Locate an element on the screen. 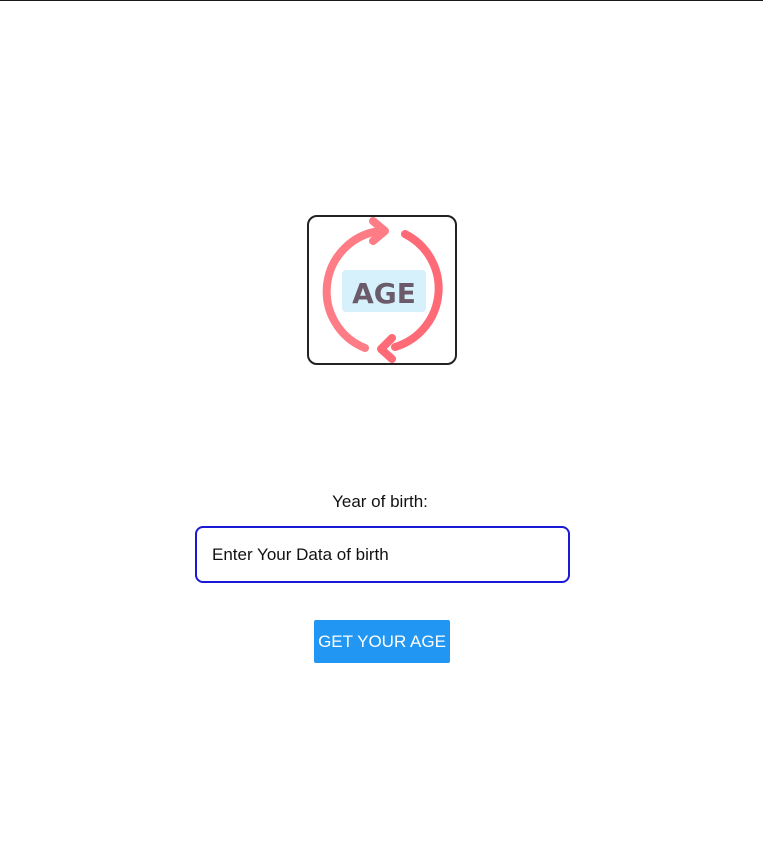 Image resolution: width=763 pixels, height=865 pixels. get-your-age-button: GET YOUR AGE is located at coordinates (382, 641).